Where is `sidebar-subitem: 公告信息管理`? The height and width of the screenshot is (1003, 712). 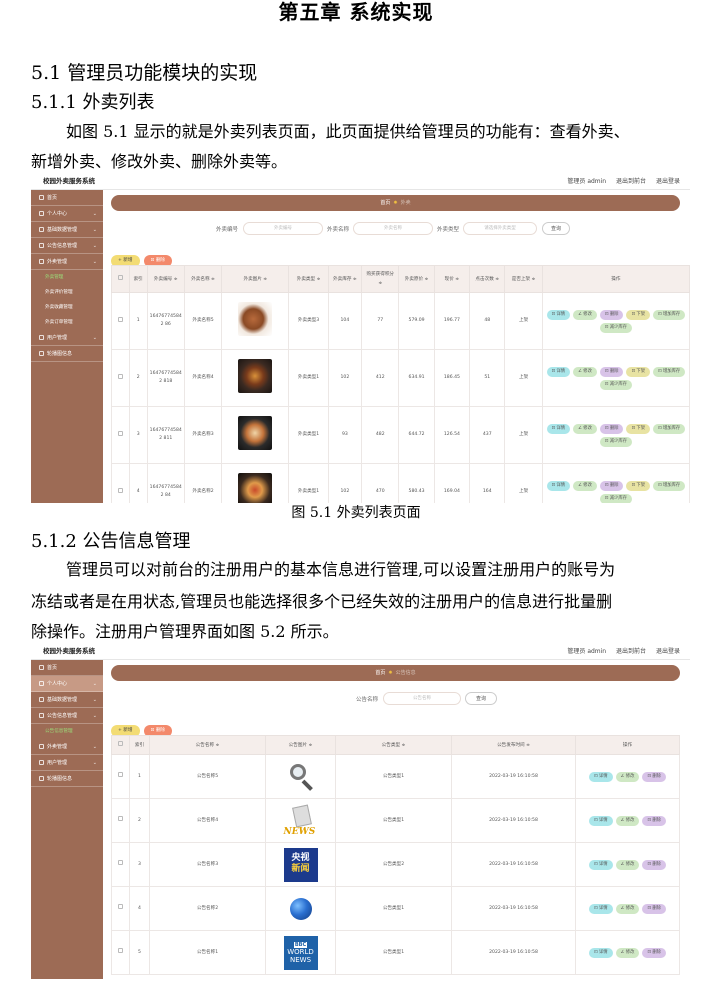
sidebar-subitem: 公告信息管理 is located at coordinates (67, 731).